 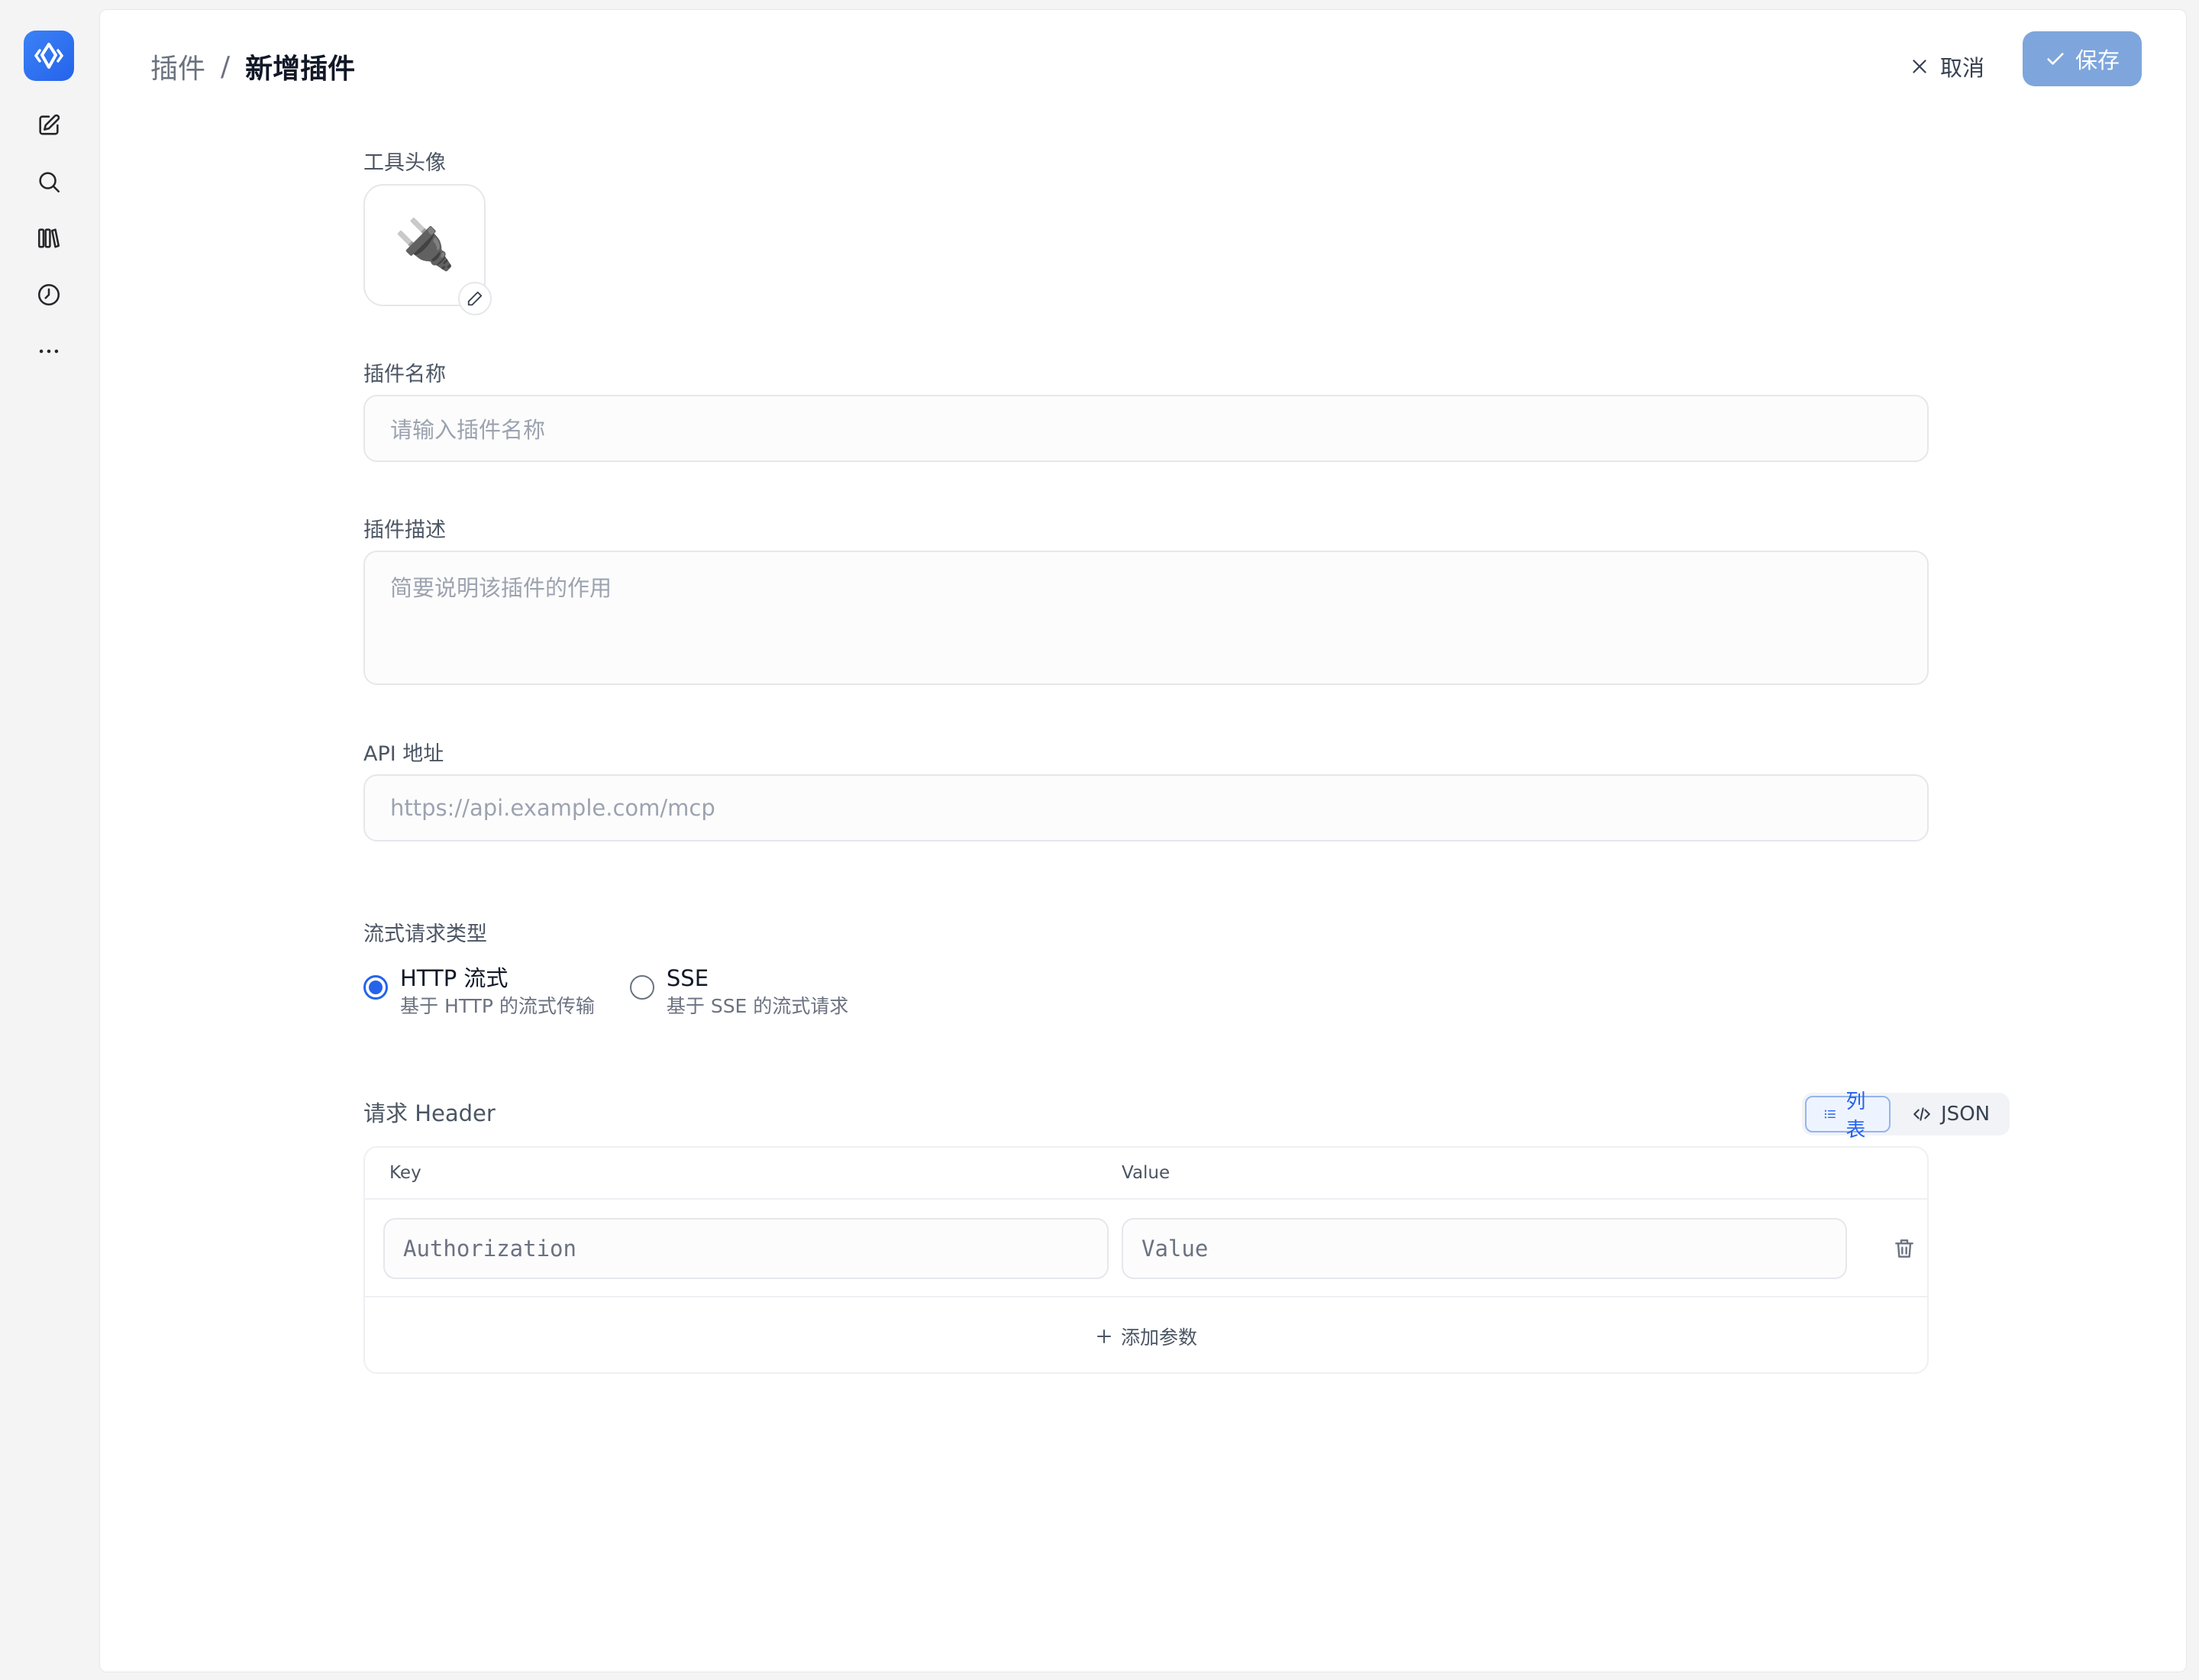 I want to click on header-value-input: Value, so click(x=1484, y=1248).